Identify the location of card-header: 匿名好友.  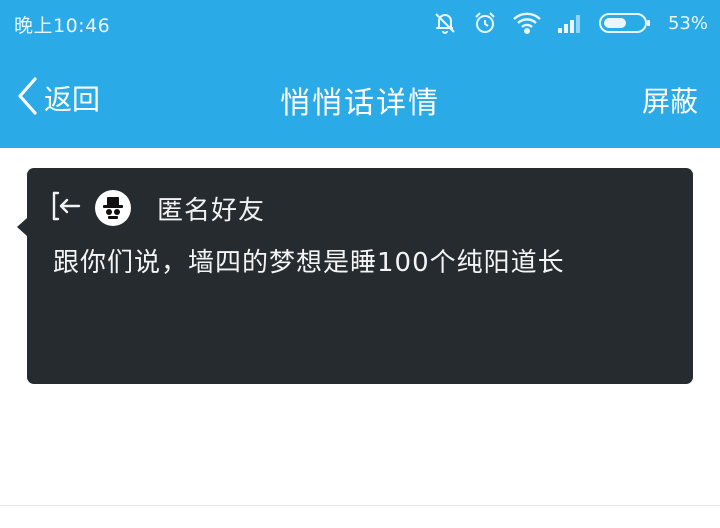
(157, 208).